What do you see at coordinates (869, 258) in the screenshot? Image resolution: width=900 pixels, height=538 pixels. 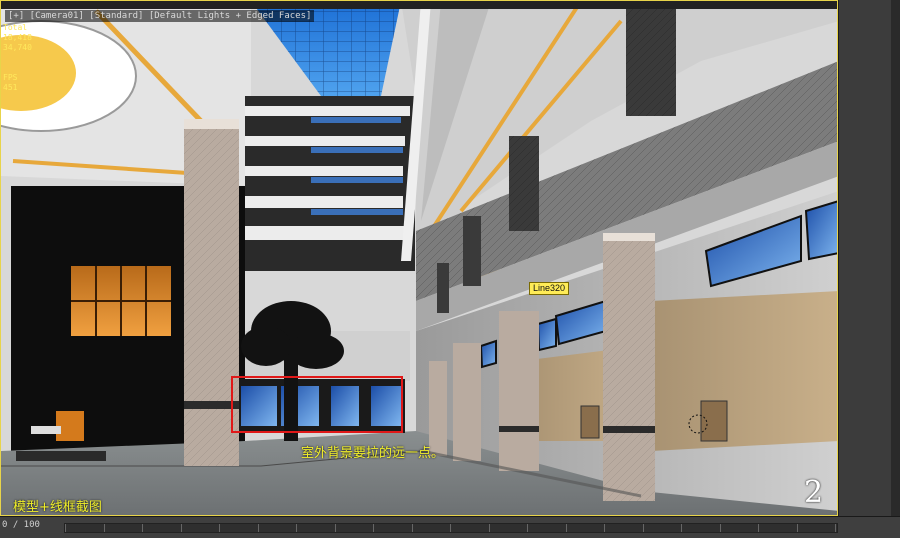 I see `command-panel` at bounding box center [869, 258].